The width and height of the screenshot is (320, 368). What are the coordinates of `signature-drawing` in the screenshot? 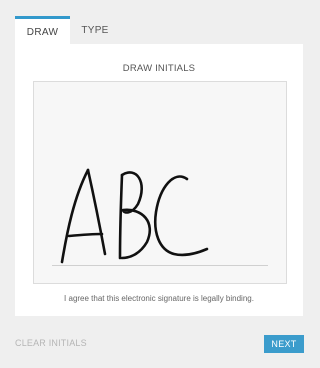 It's located at (134, 216).